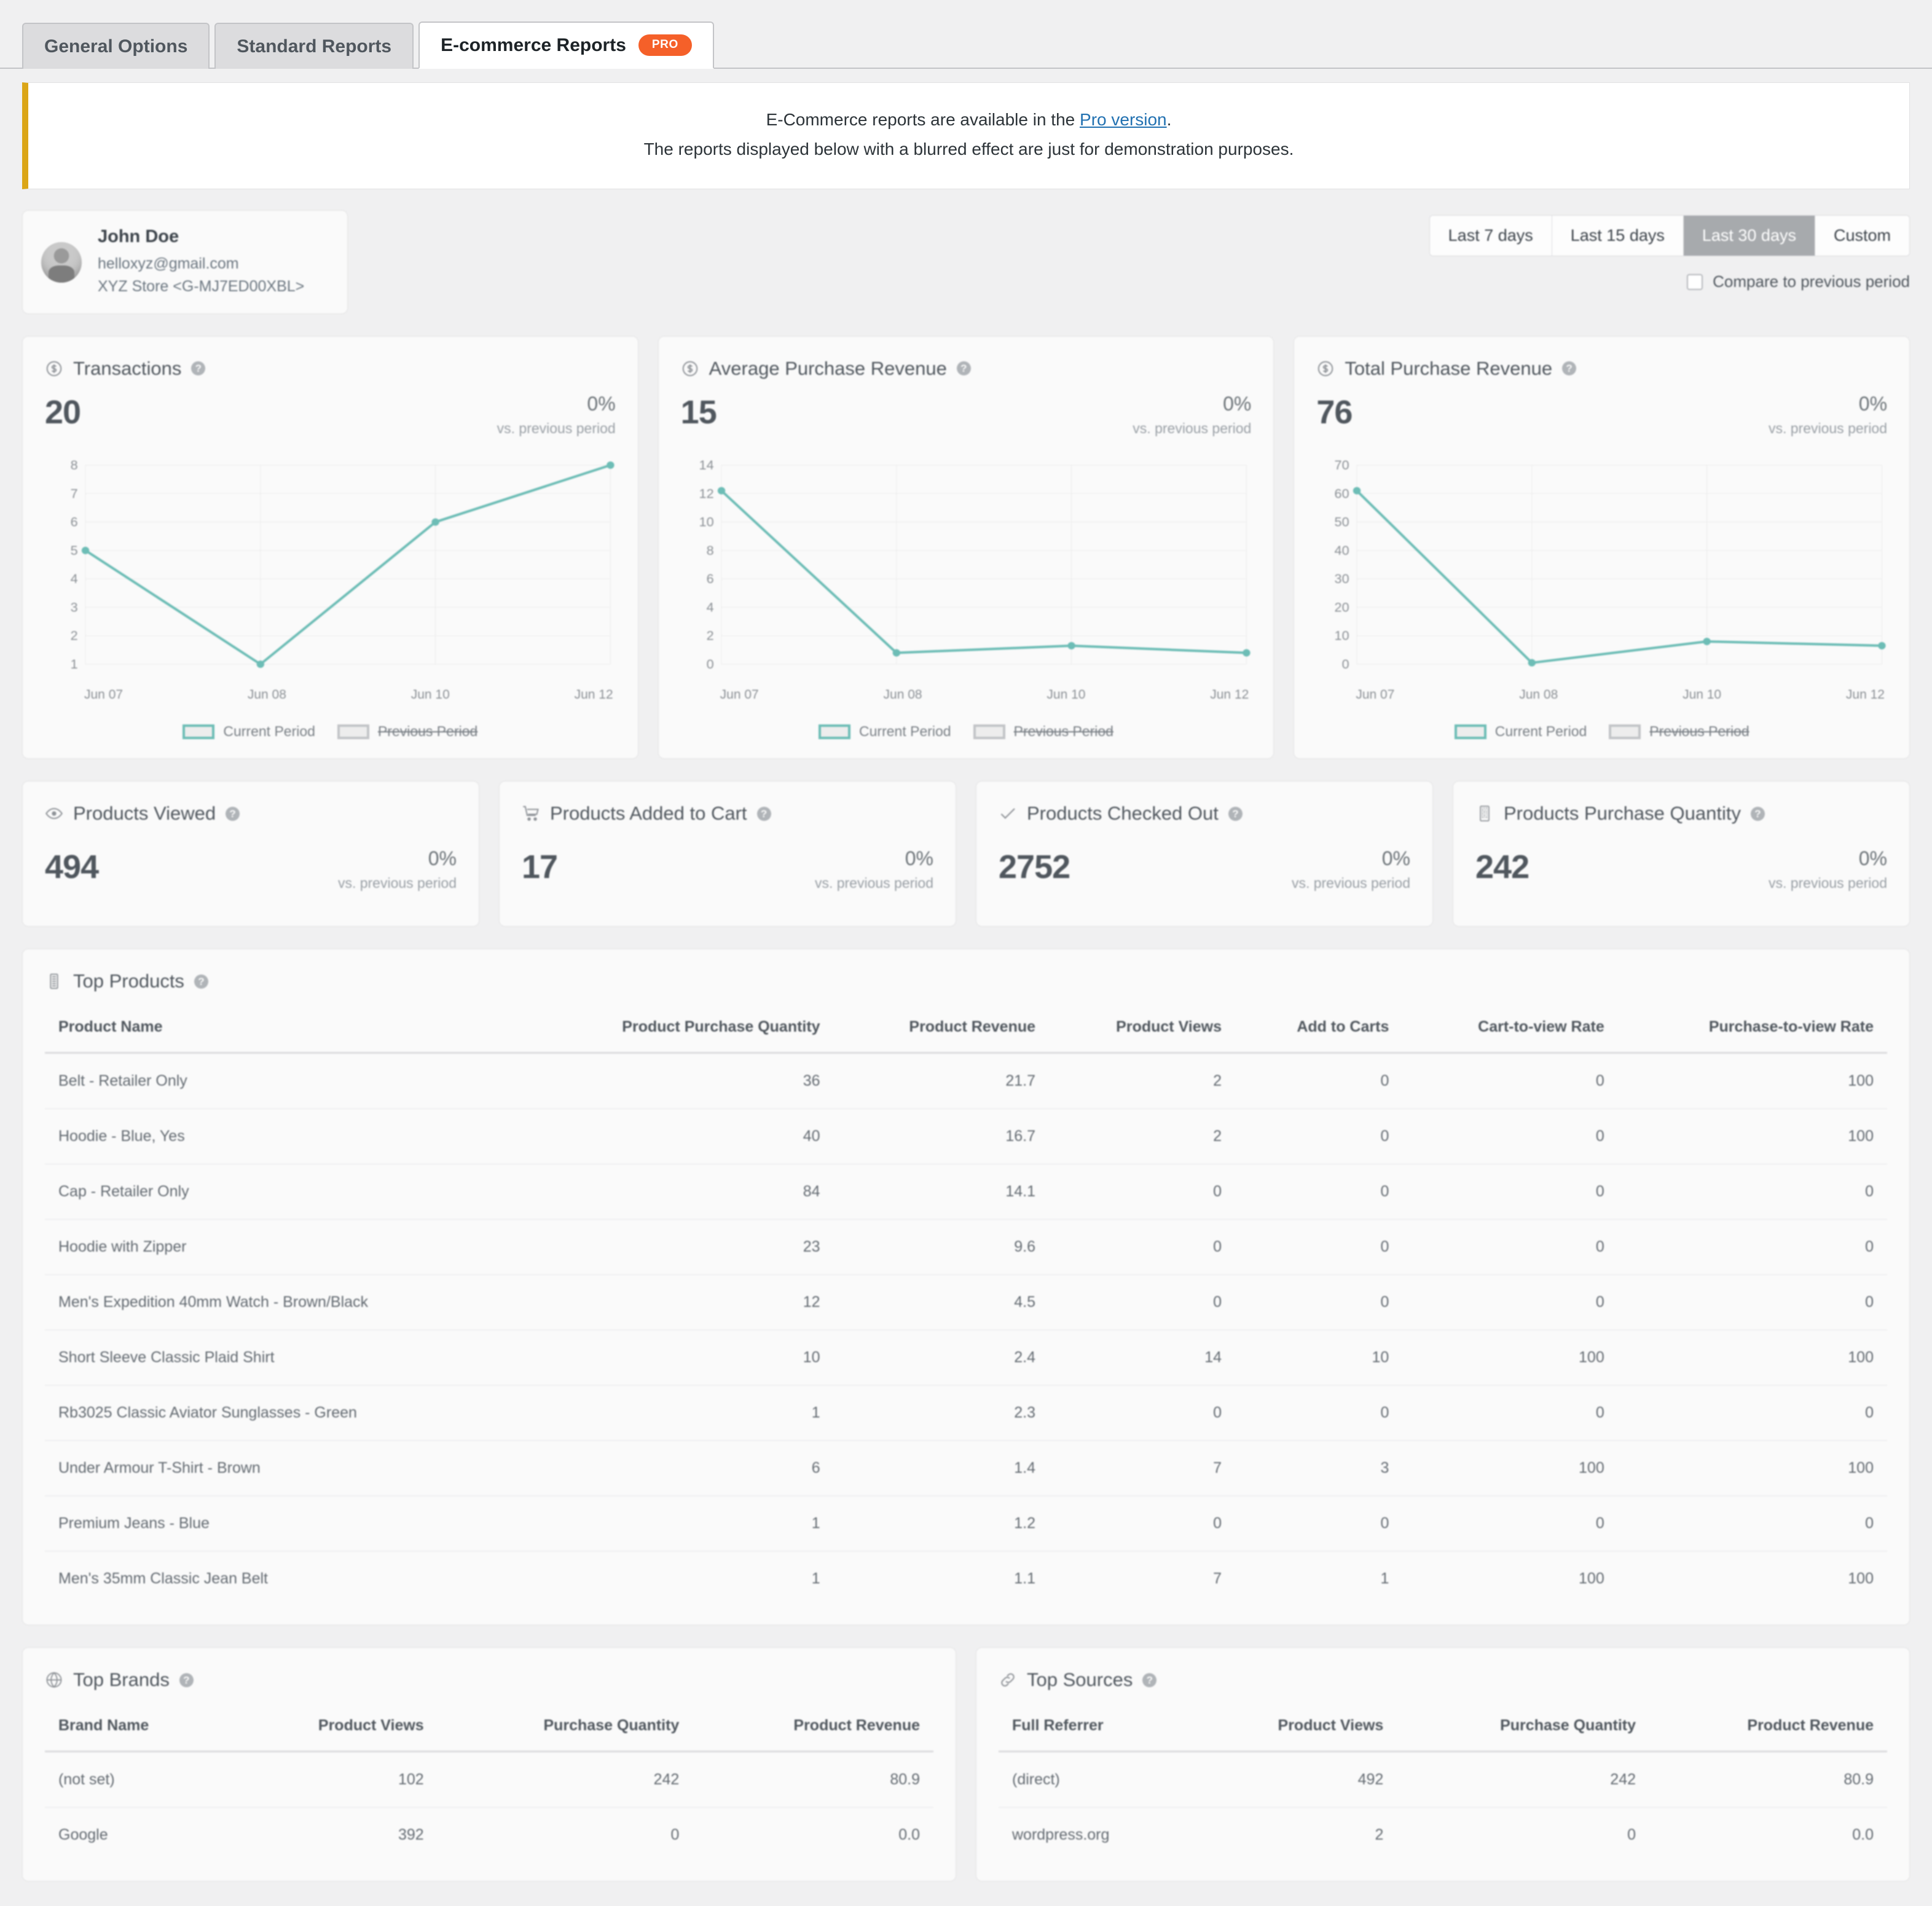  I want to click on y-tick-label: 8, so click(74, 465).